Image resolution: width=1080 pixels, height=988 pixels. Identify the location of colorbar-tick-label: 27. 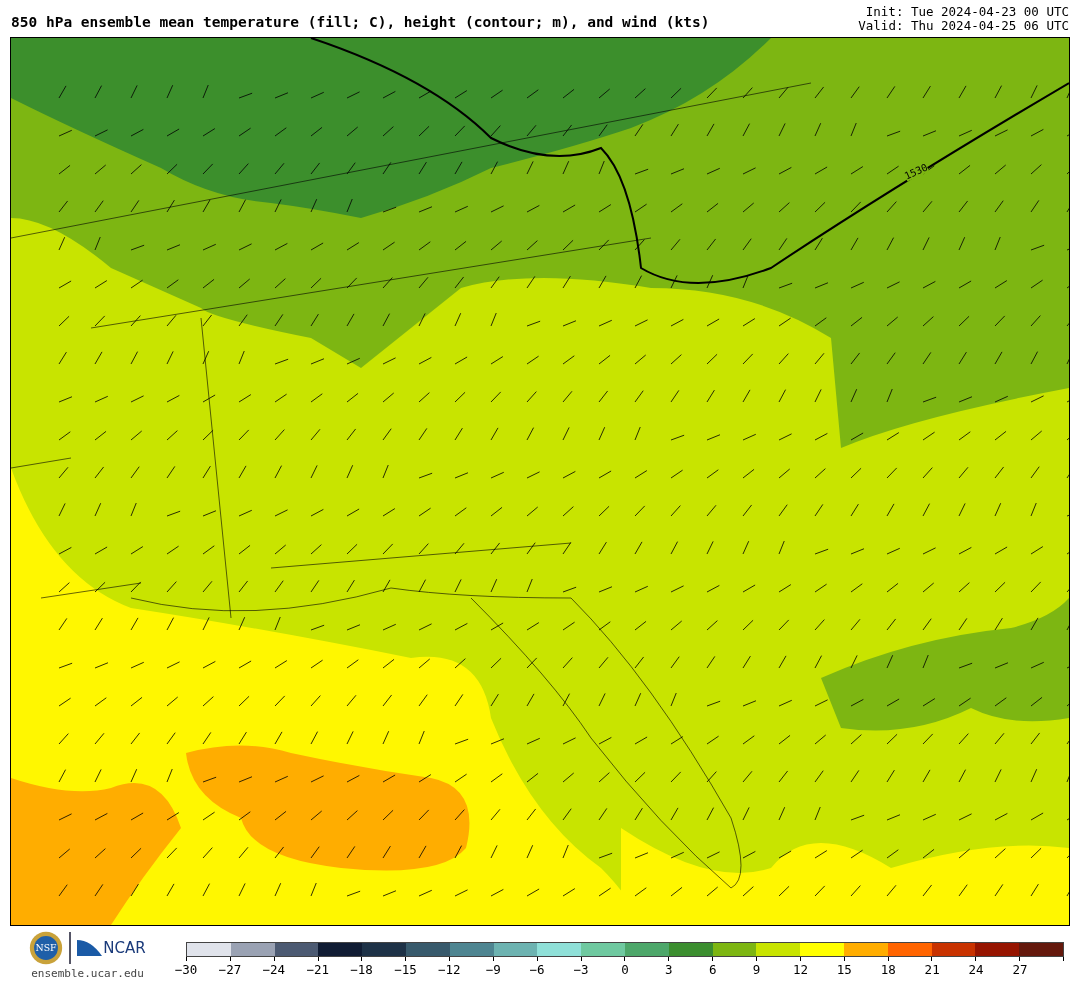
(1020, 969).